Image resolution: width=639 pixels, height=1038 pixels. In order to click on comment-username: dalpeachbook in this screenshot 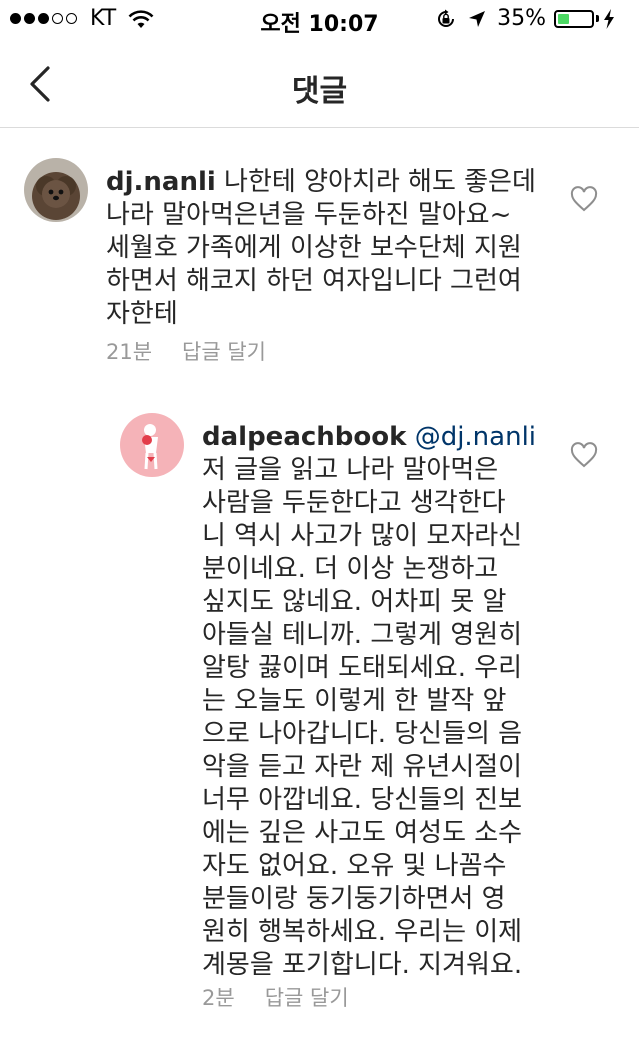, I will do `click(304, 437)`.